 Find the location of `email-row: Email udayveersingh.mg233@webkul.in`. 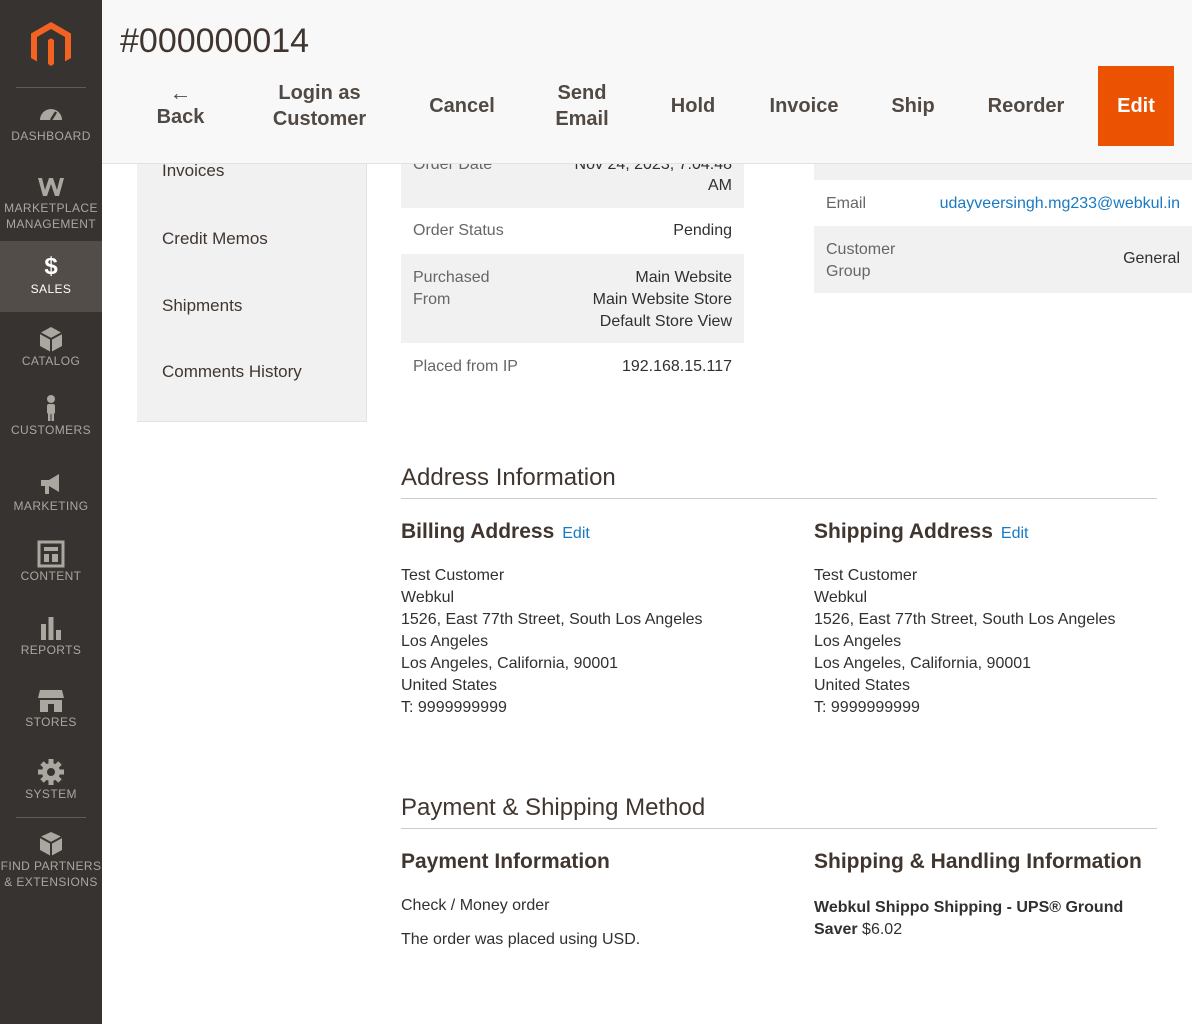

email-row: Email udayveersingh.mg233@webkul.in is located at coordinates (1003, 203).